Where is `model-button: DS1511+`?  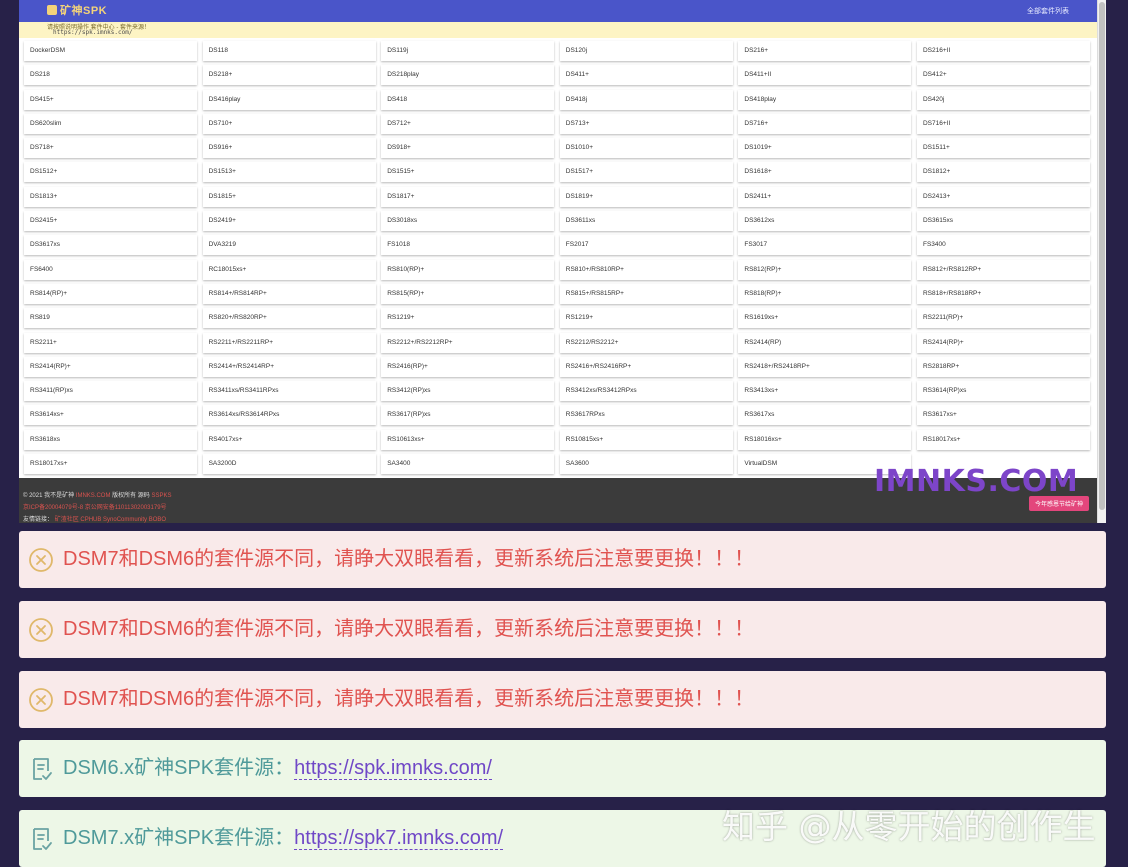
model-button: DS1511+ is located at coordinates (1003, 148).